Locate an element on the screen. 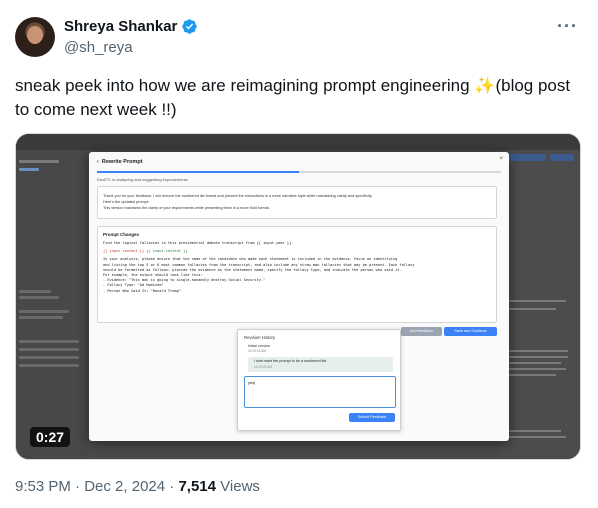  app-sidebar is located at coordinates (52, 304).